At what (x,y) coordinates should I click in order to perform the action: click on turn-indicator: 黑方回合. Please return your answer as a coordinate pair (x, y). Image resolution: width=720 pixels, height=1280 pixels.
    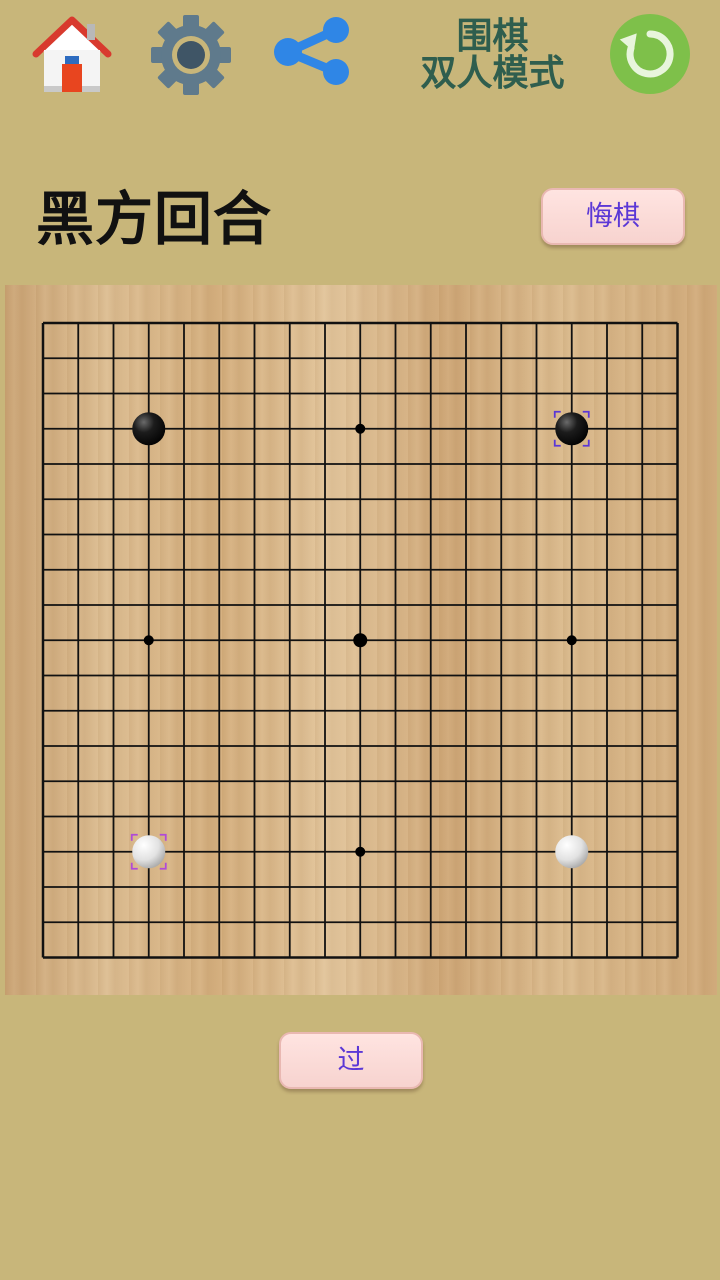
    Looking at the image, I should click on (154, 219).